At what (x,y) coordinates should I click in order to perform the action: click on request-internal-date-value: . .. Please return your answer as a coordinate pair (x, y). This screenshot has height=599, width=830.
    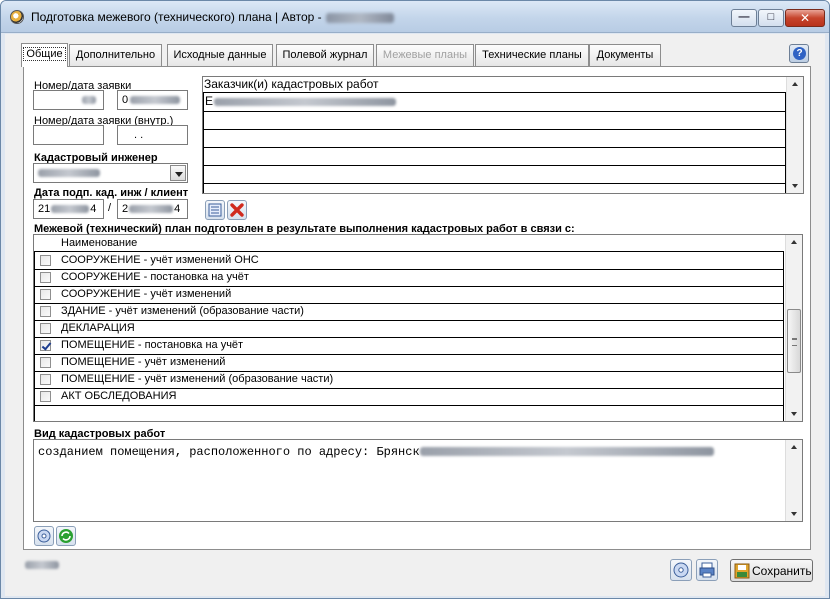
    Looking at the image, I should click on (139, 135).